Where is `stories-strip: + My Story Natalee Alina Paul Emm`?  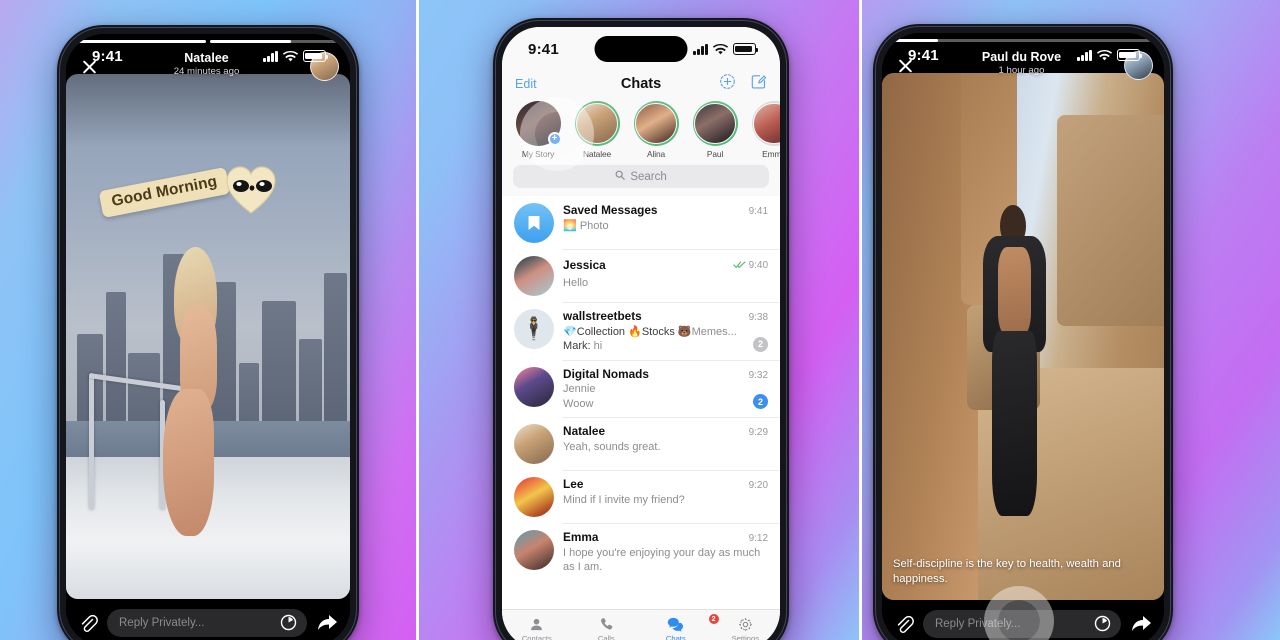 stories-strip: + My Story Natalee Alina Paul Emm is located at coordinates (641, 130).